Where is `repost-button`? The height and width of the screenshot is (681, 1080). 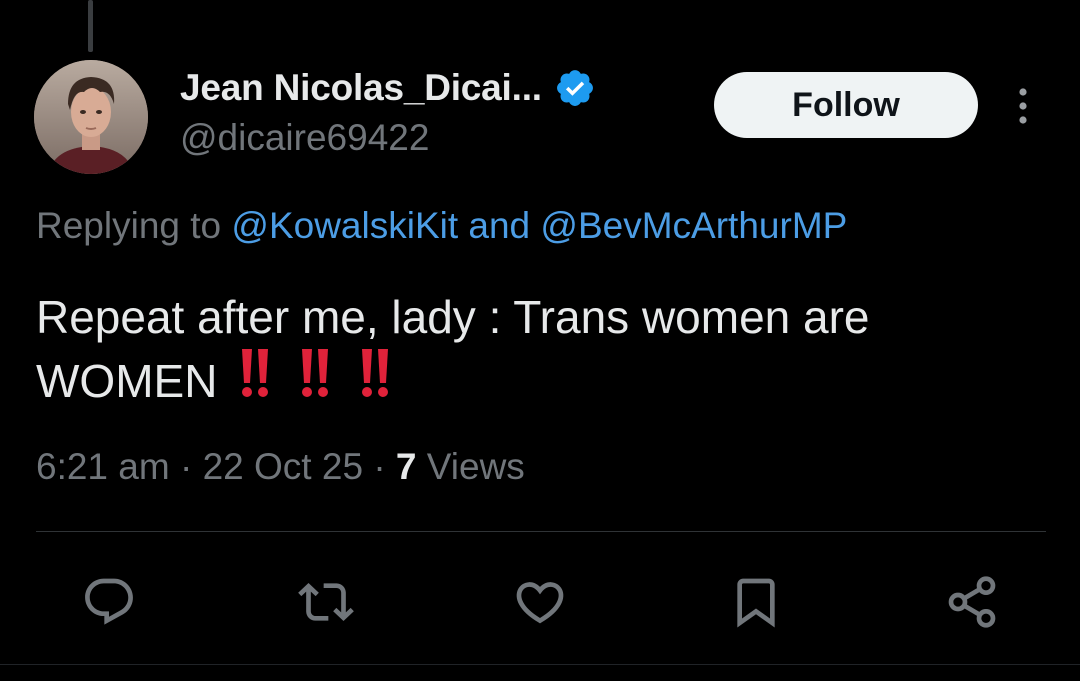 repost-button is located at coordinates (326, 602).